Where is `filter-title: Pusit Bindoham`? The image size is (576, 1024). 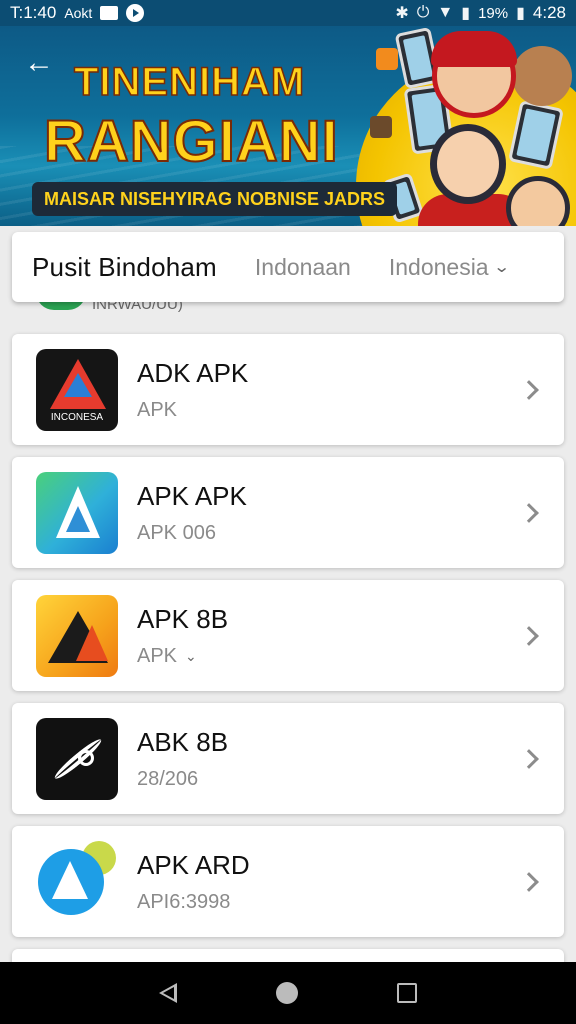
filter-title: Pusit Bindoham is located at coordinates (124, 267).